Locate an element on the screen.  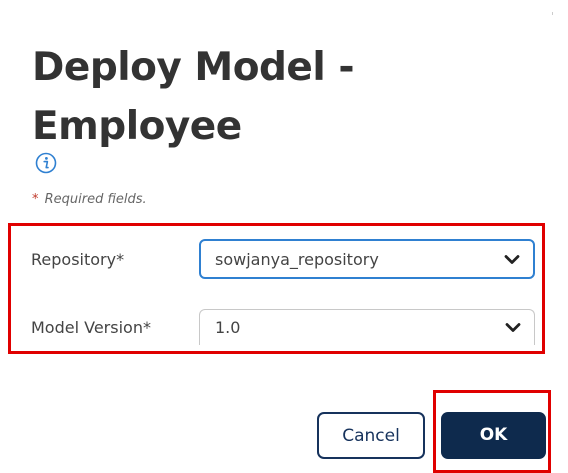
info-icon is located at coordinates (46, 163).